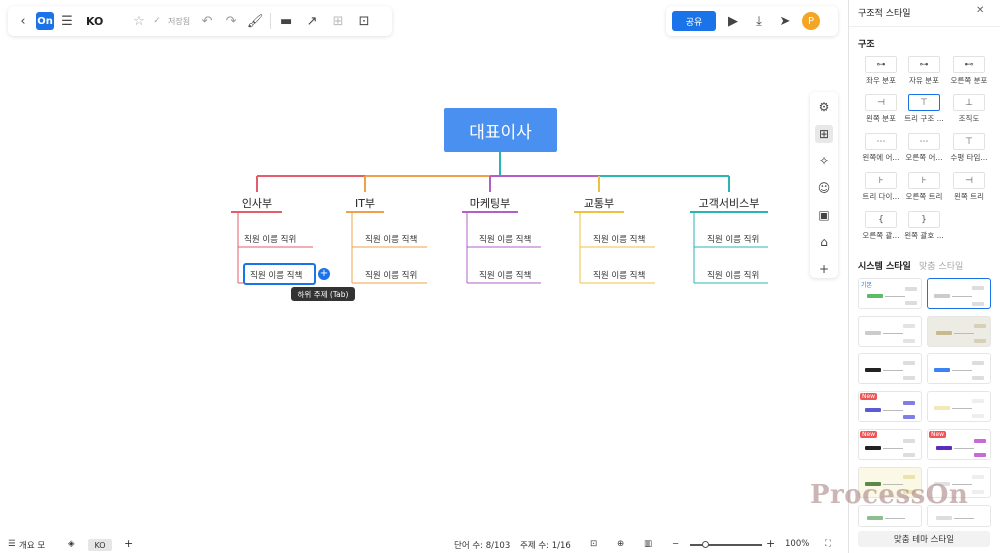  Describe the element at coordinates (500, 130) in the screenshot. I see `root-topic: 대표이사` at that location.